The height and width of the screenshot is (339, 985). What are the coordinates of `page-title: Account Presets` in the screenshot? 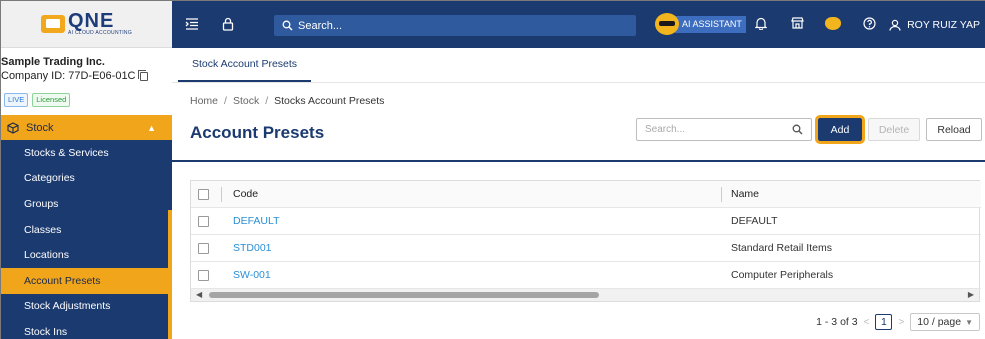 It's located at (257, 132).